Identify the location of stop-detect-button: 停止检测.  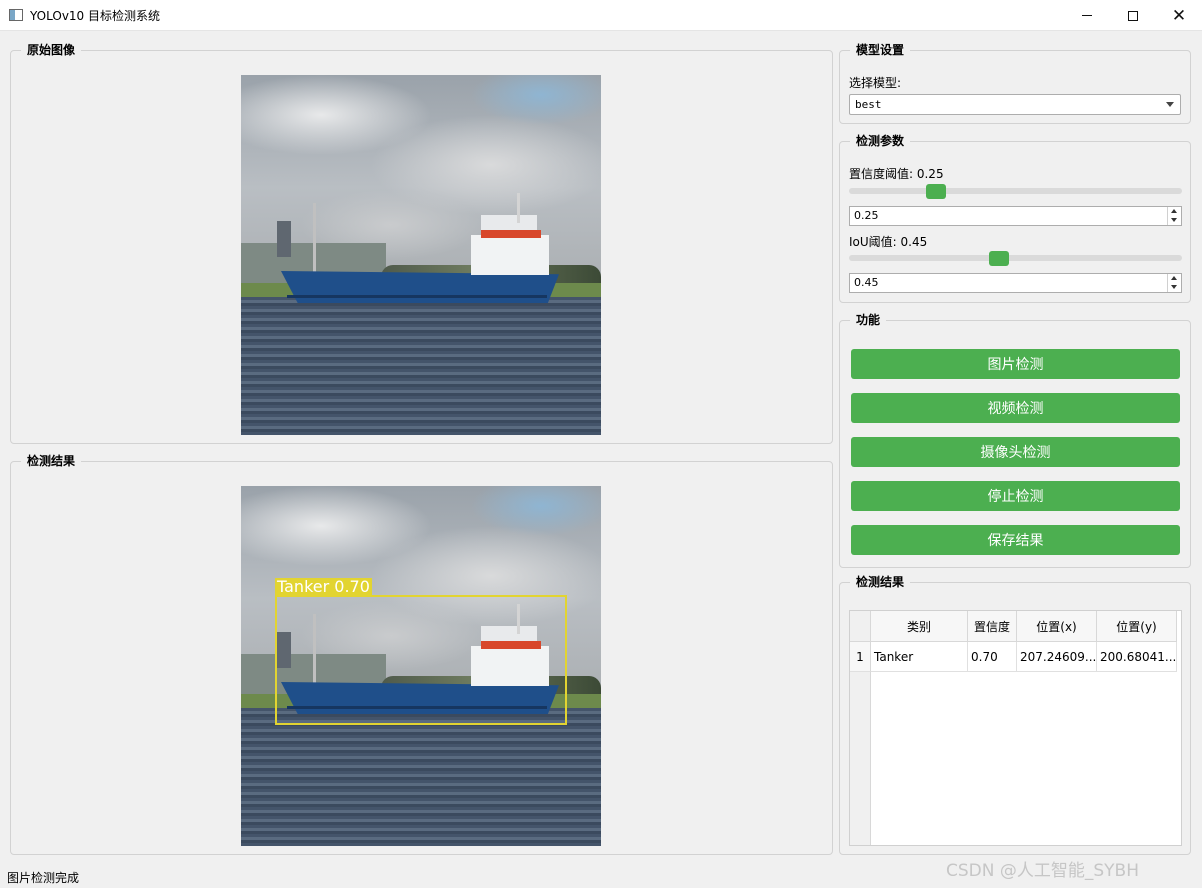
(1015, 496).